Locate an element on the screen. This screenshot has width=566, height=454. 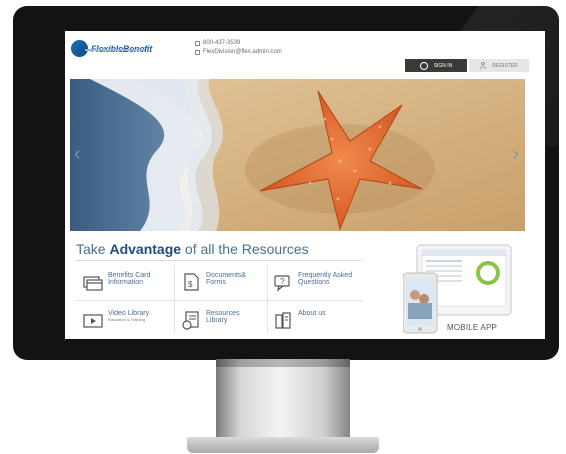
sign-in-button: SIGN IN is located at coordinates (436, 65).